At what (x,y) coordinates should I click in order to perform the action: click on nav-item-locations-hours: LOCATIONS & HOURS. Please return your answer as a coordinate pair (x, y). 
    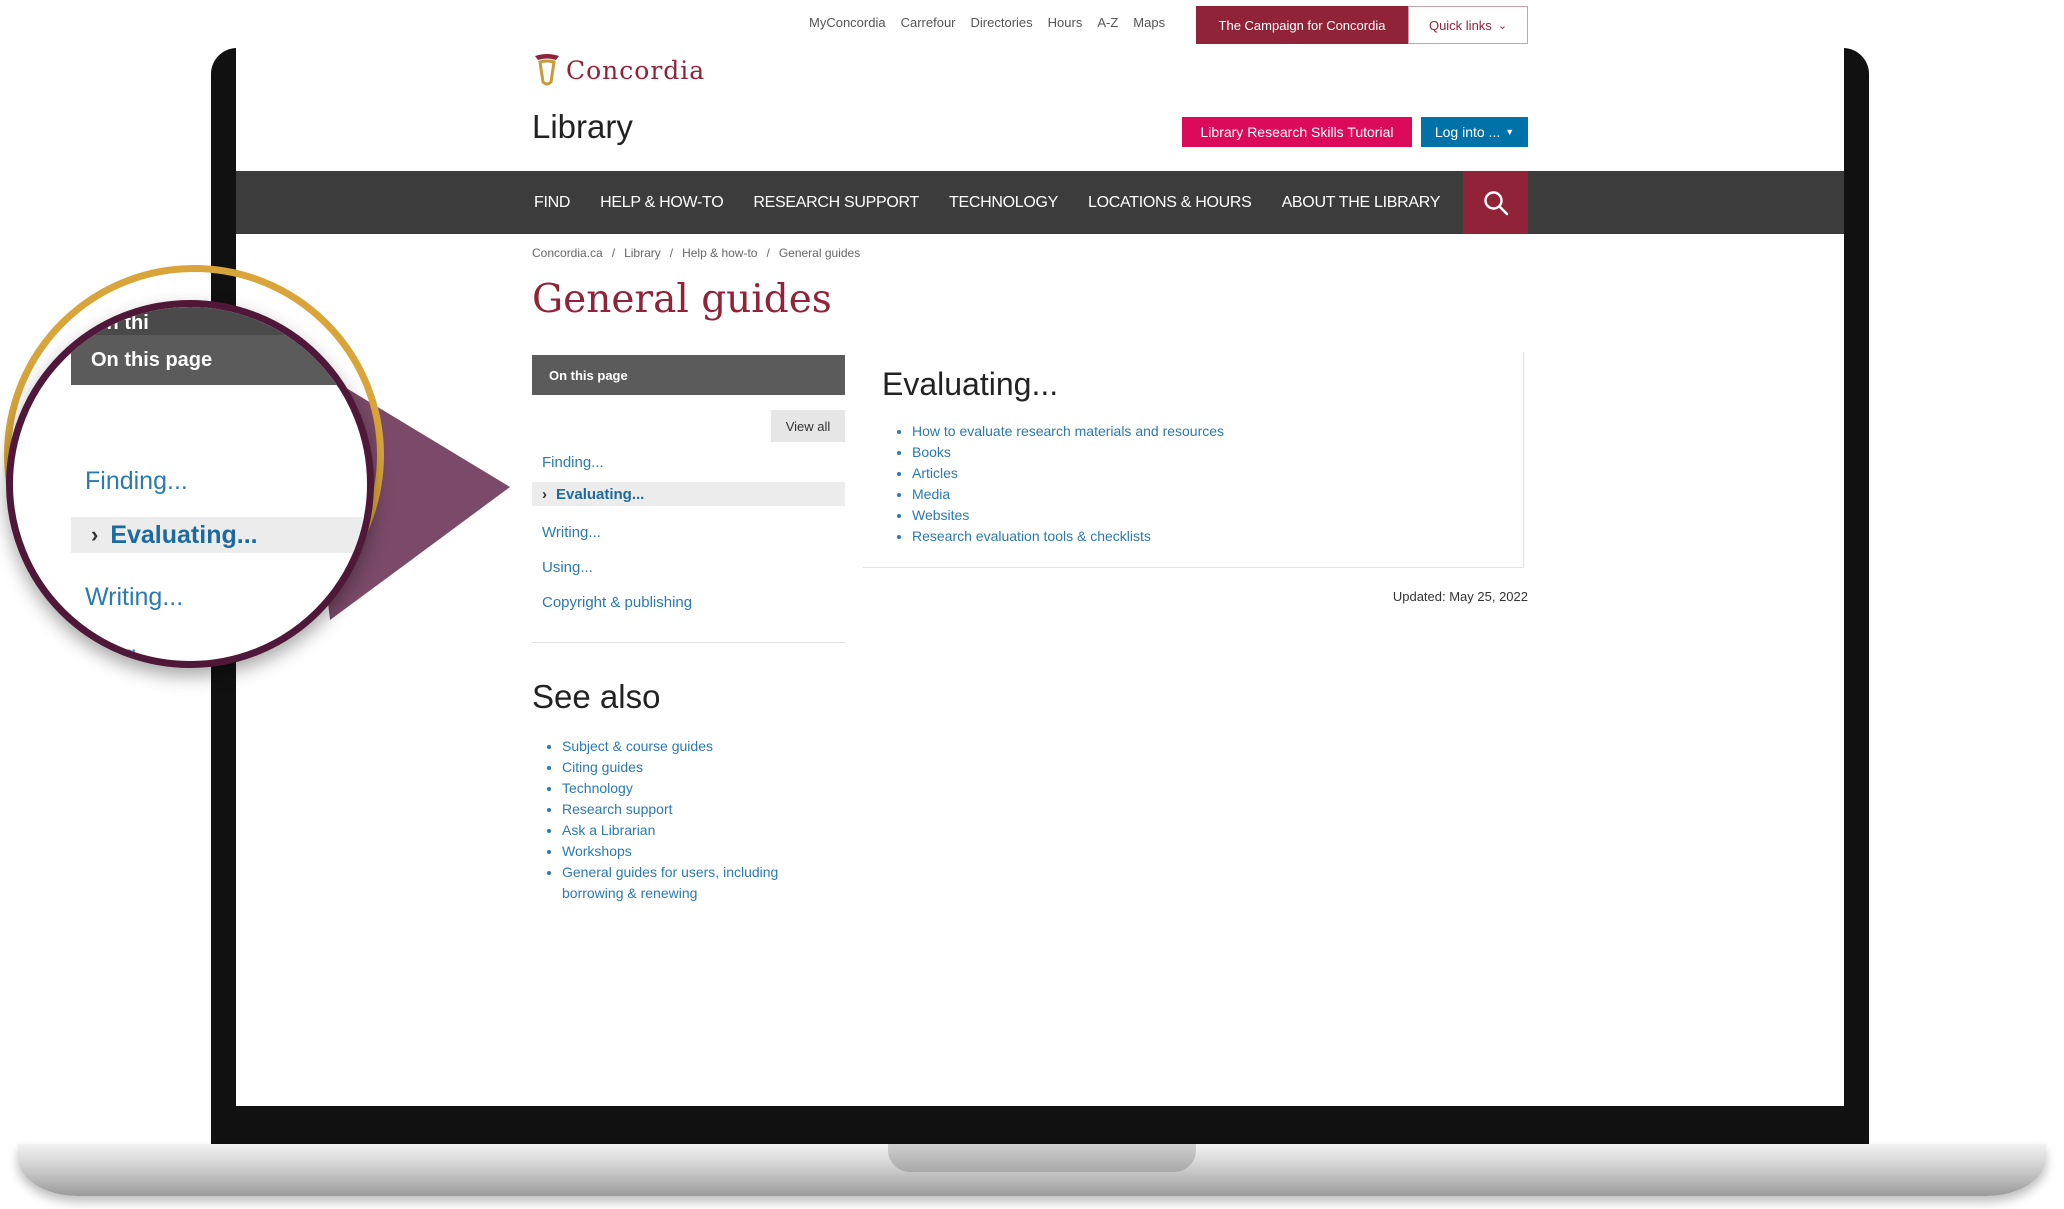
    Looking at the image, I should click on (1170, 203).